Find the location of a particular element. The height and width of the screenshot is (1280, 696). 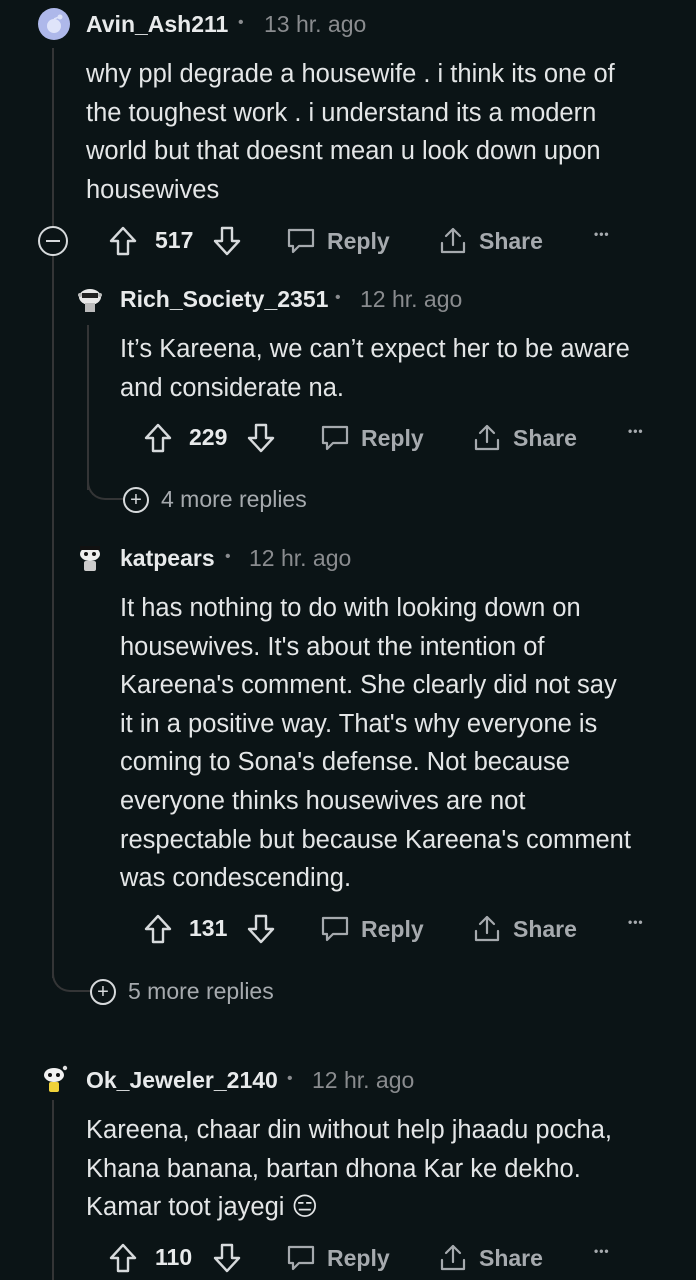

vote-count: 131 is located at coordinates (208, 928).